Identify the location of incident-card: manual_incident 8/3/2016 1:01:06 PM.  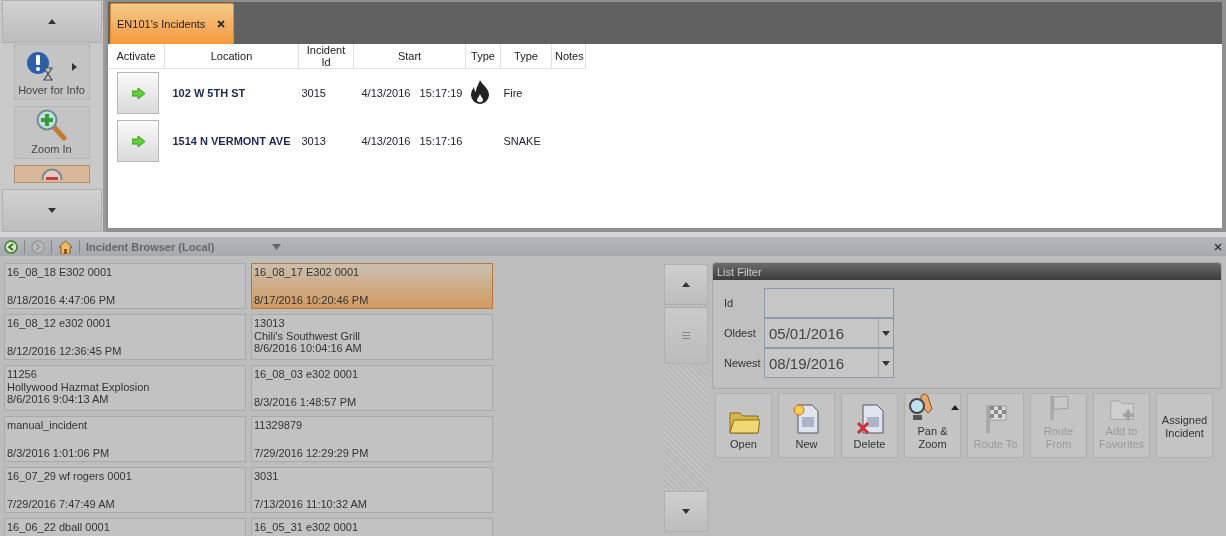
(125, 439).